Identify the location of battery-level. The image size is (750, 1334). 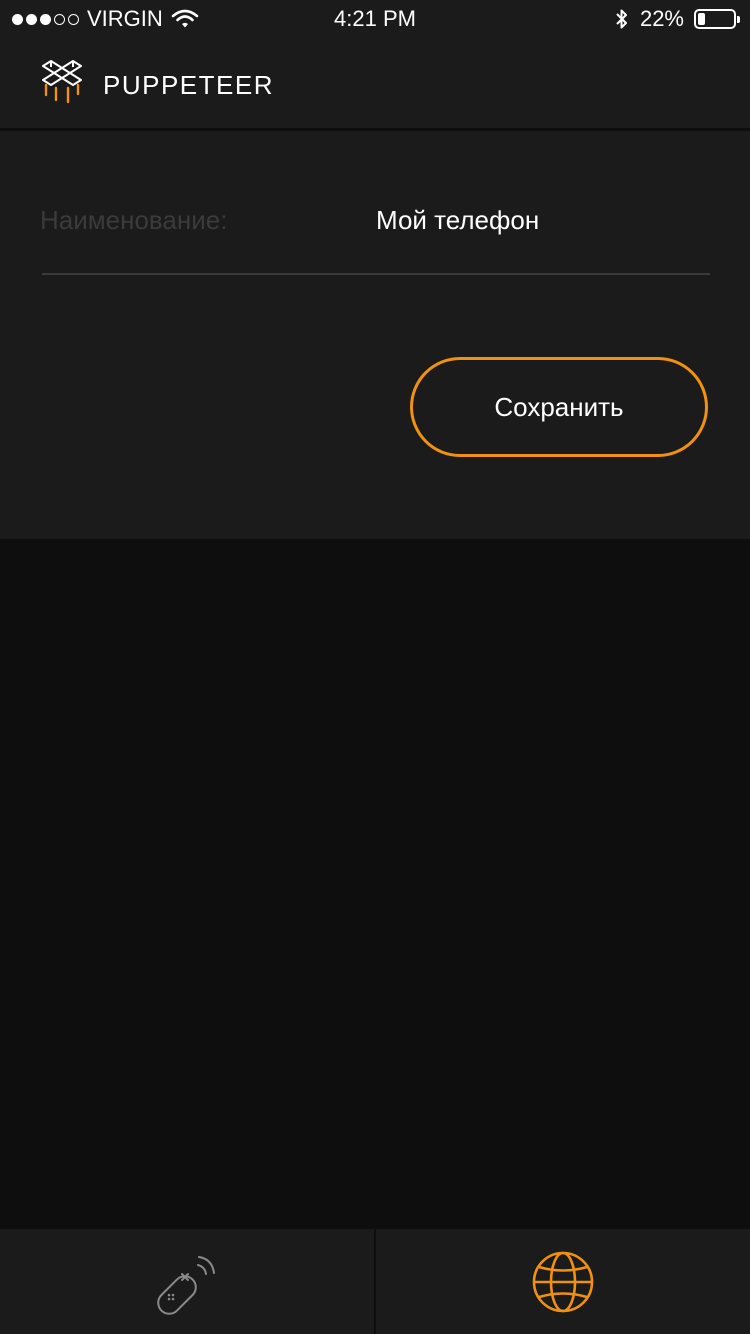
(702, 19).